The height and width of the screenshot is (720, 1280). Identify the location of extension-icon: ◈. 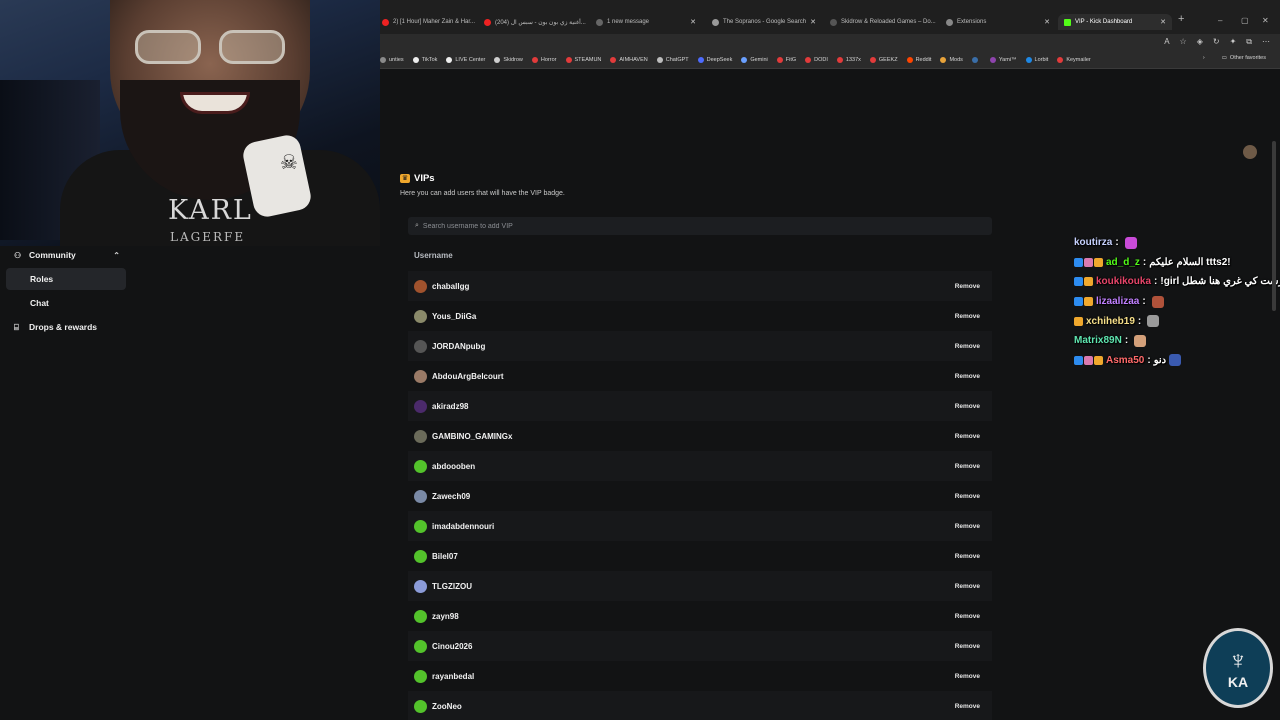
(1200, 42).